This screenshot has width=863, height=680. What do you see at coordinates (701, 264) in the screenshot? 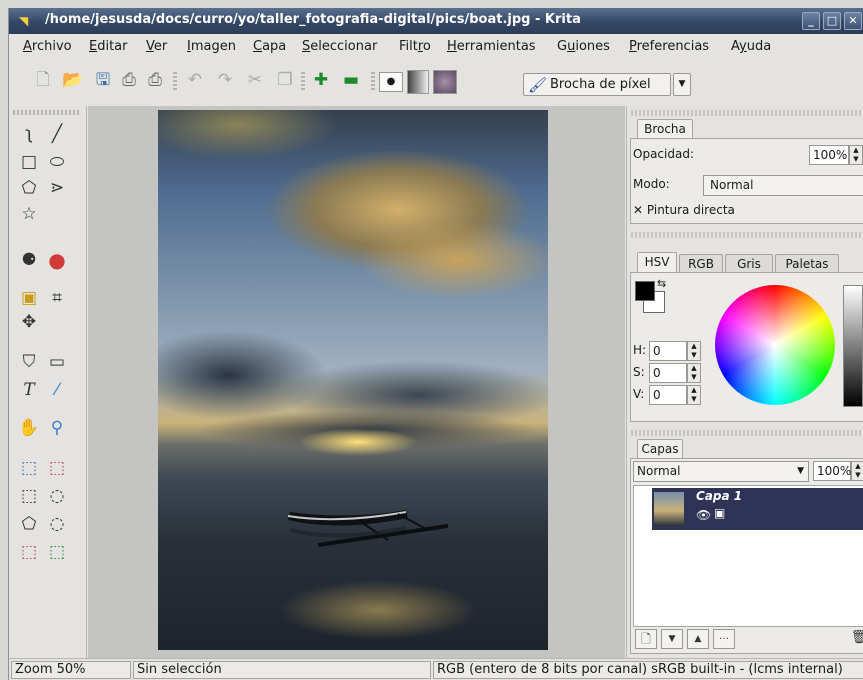
I see `tab-rgb: RGB` at bounding box center [701, 264].